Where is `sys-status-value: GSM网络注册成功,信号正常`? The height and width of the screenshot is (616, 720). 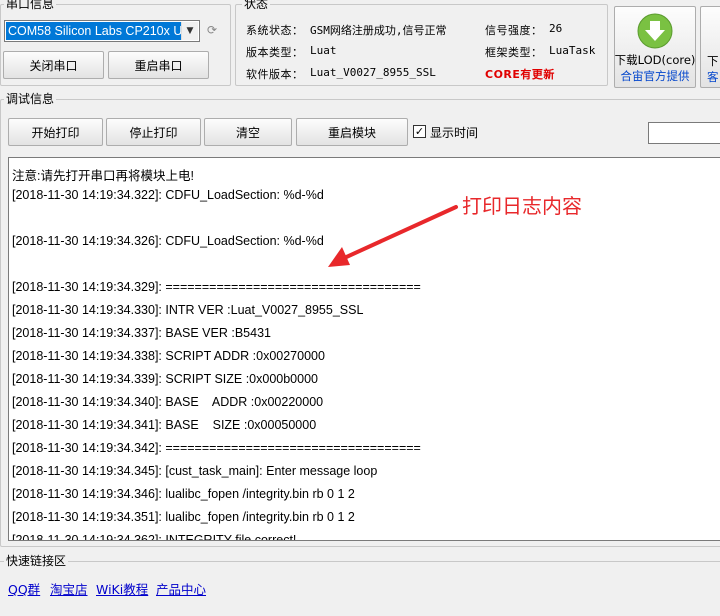 sys-status-value: GSM网络注册成功,信号正常 is located at coordinates (378, 30).